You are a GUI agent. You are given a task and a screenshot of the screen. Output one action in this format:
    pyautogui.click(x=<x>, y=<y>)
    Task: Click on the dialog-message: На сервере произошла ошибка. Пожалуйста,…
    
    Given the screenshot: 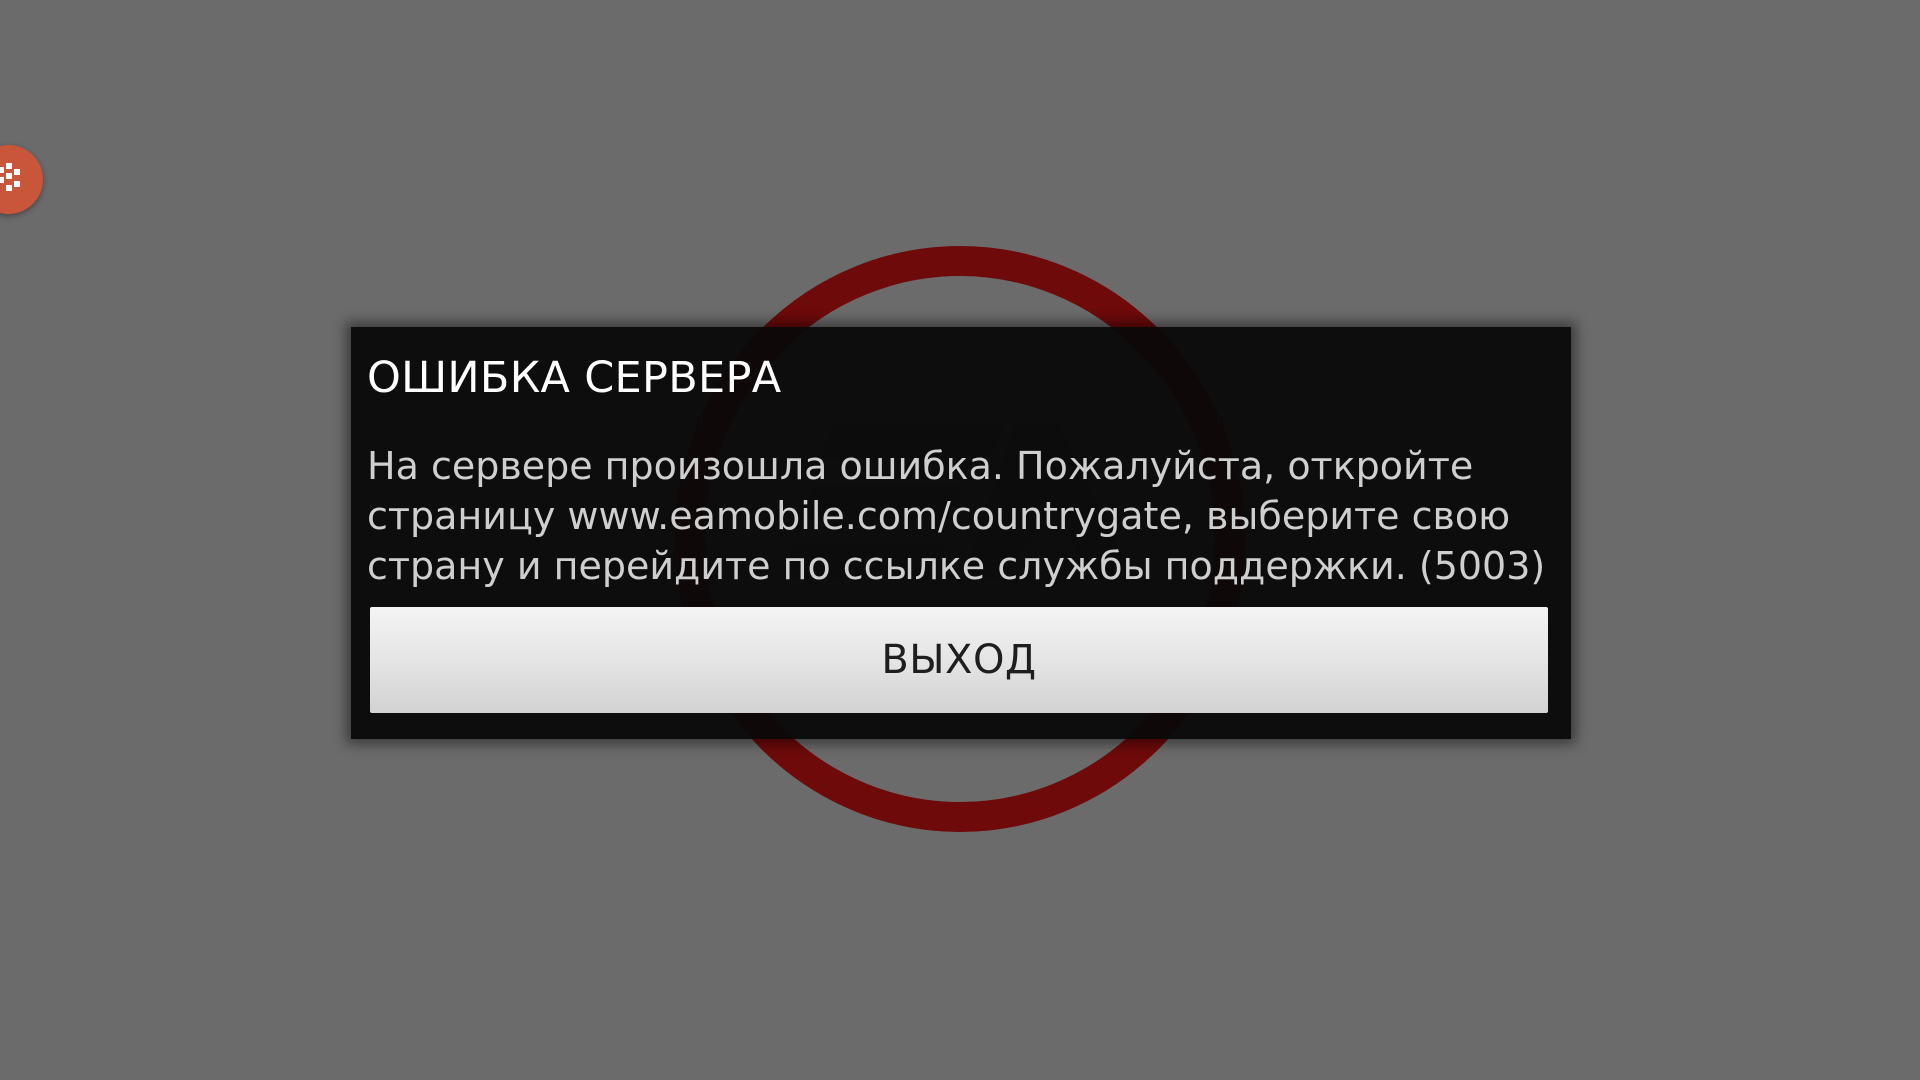 What is the action you would take?
    pyautogui.click(x=956, y=516)
    